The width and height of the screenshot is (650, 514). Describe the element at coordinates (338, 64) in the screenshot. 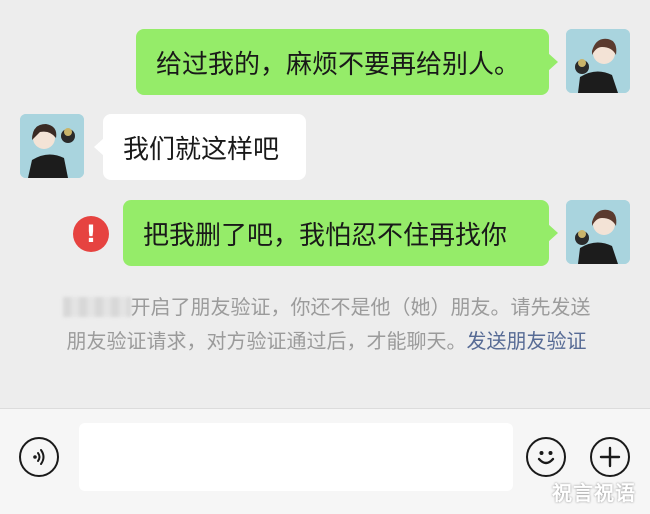

I see `message-text: 给过我的，麻烦不要再给别人。` at that location.